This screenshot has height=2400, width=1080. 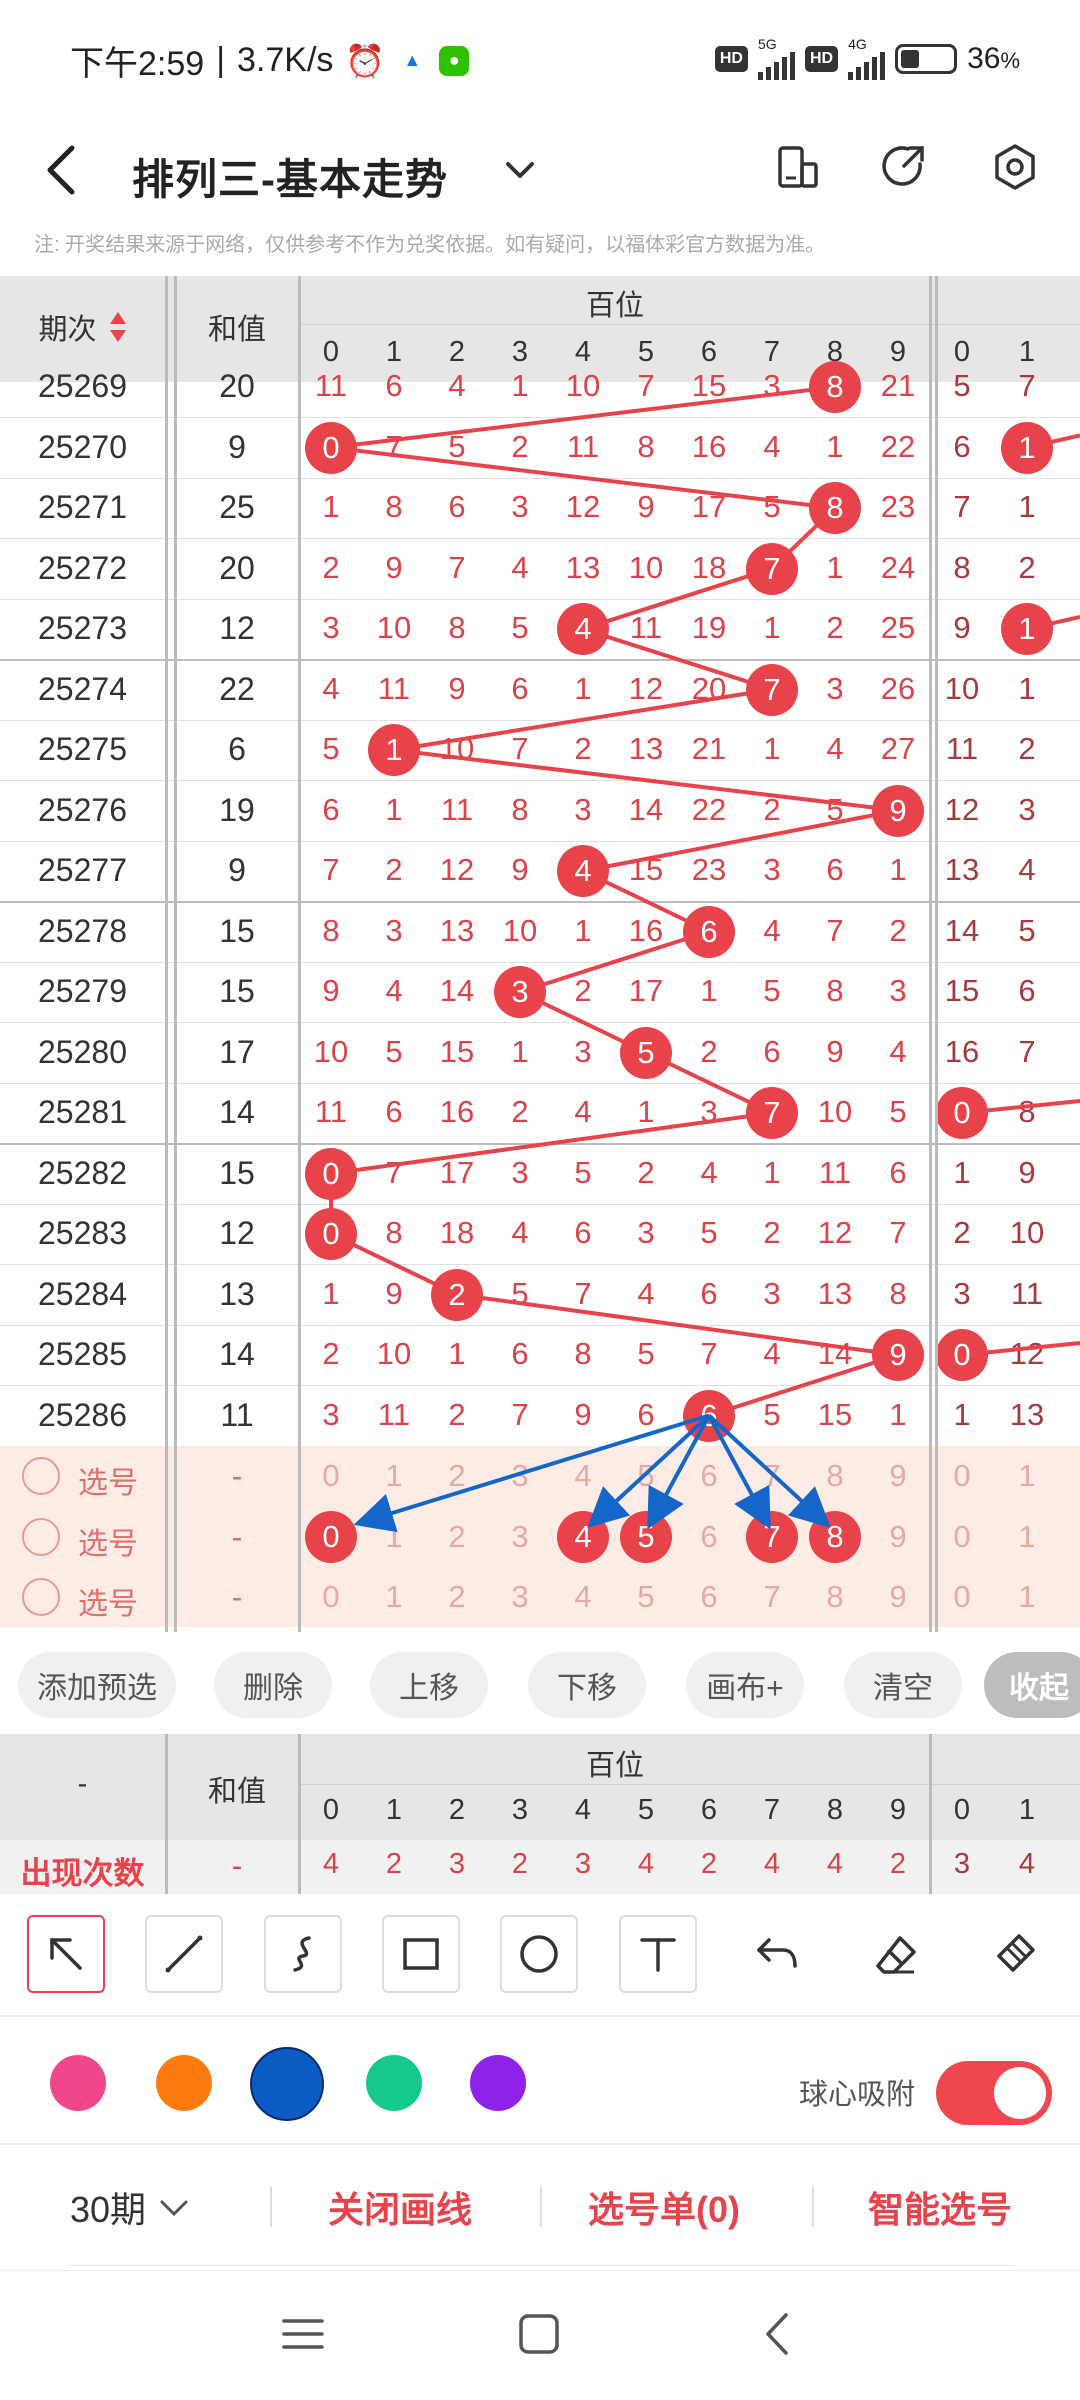 I want to click on add-preselect-button: 添加预选, so click(x=97, y=1685).